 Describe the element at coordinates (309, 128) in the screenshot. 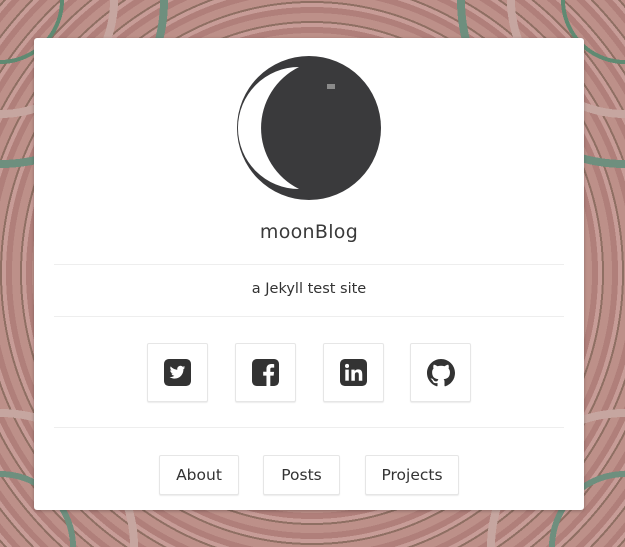

I see `moon-logo-icon` at that location.